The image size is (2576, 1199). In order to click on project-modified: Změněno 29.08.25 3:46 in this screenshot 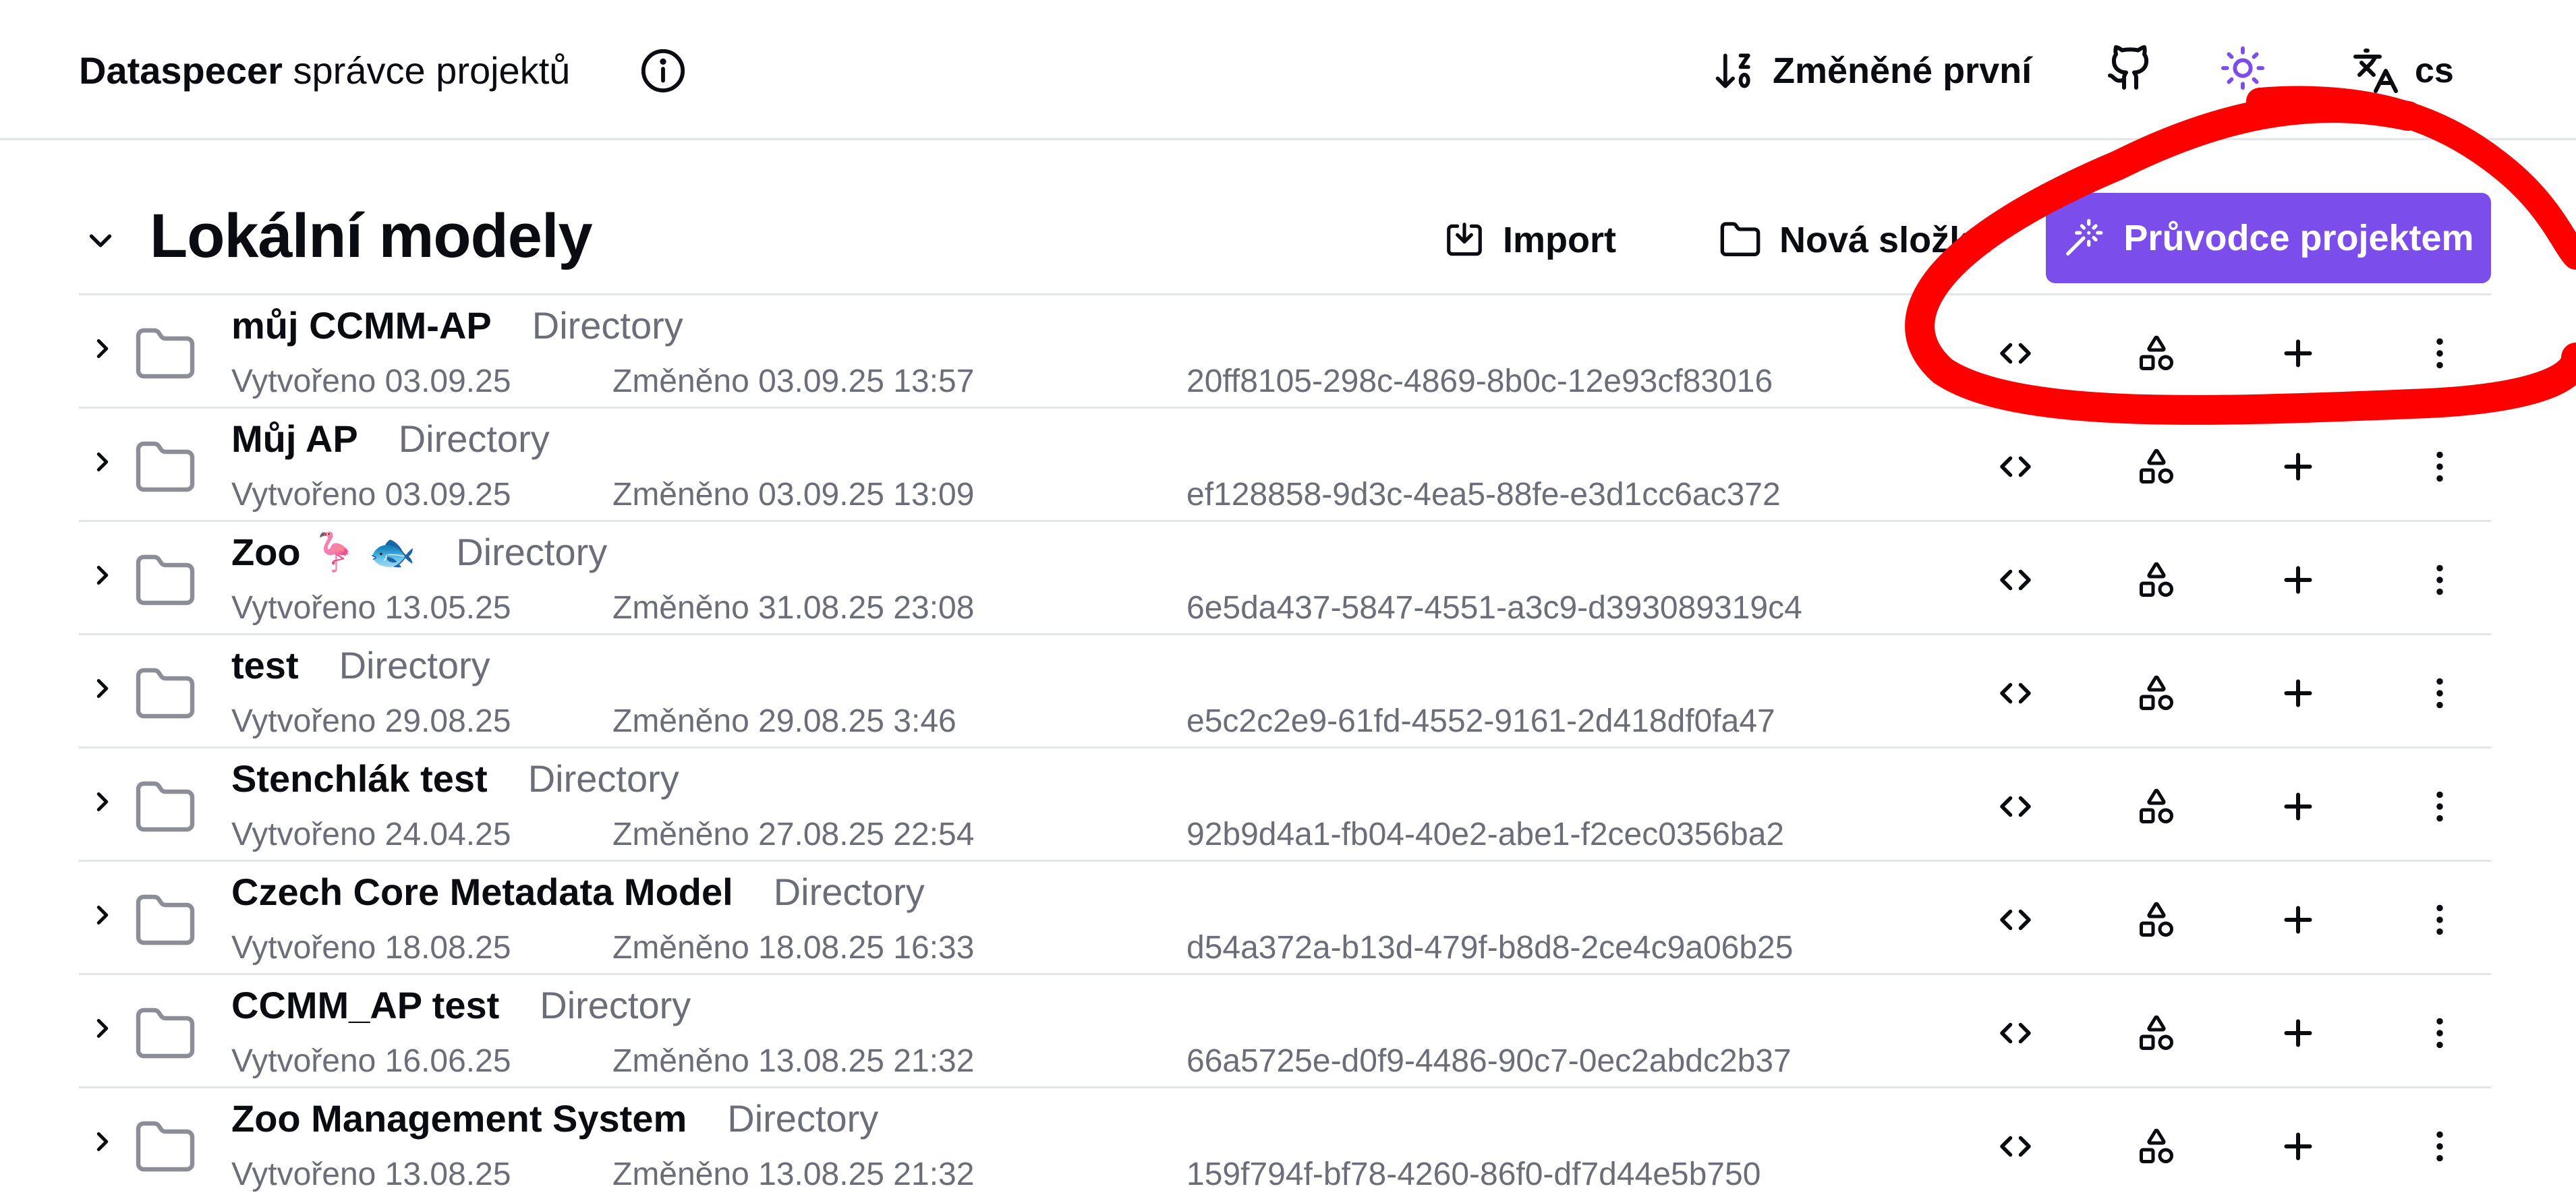, I will do `click(784, 721)`.